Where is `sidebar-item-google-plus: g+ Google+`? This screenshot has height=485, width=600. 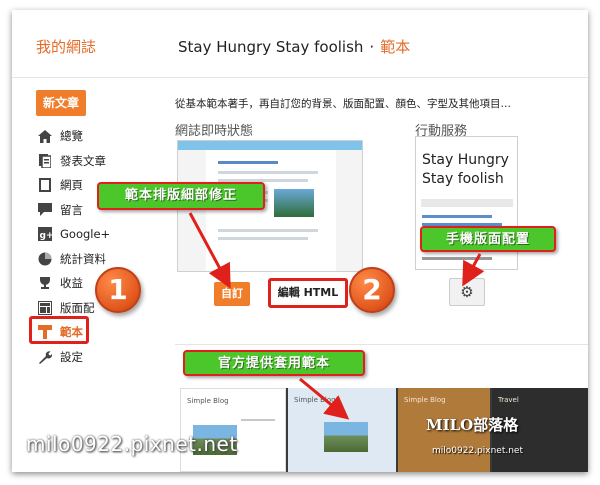 sidebar-item-google-plus: g+ Google+ is located at coordinates (97, 234).